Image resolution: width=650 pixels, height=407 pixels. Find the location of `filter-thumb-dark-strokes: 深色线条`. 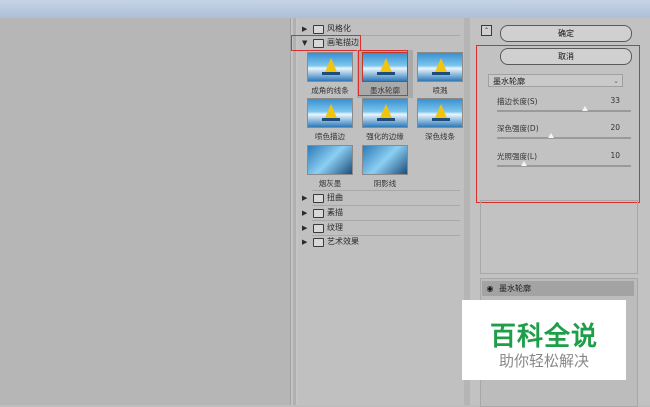

filter-thumb-dark-strokes: 深色线条 is located at coordinates (440, 120).